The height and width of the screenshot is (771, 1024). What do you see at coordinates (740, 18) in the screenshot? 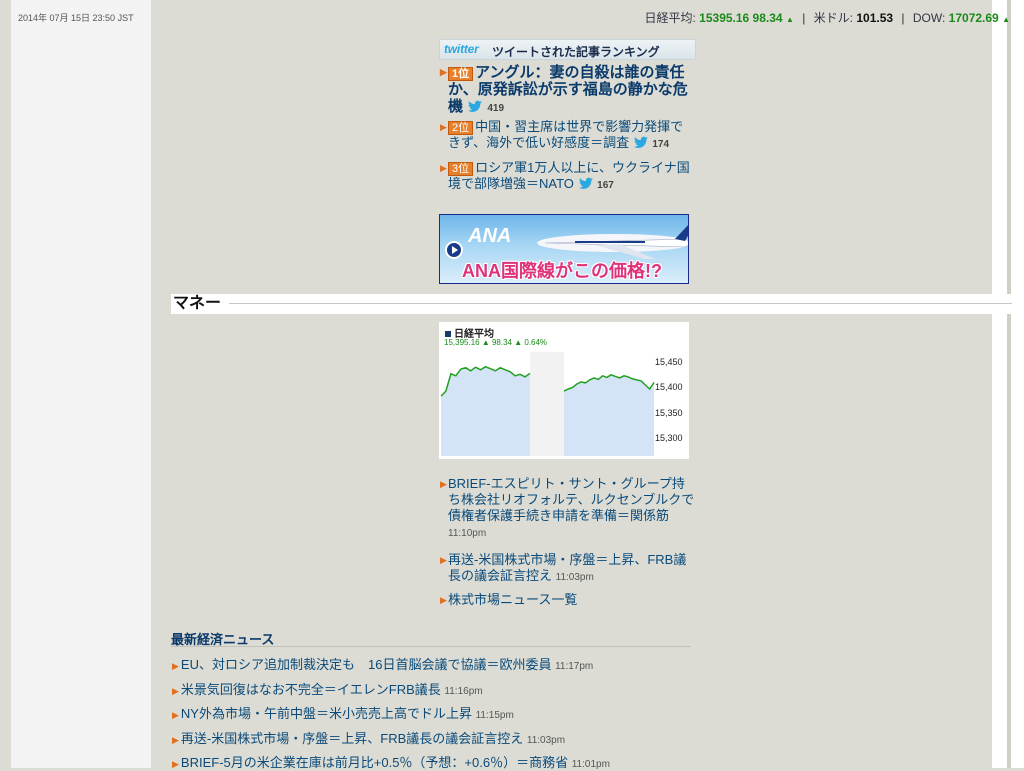
I see `nikkei-value: 15395.16 98.34` at bounding box center [740, 18].